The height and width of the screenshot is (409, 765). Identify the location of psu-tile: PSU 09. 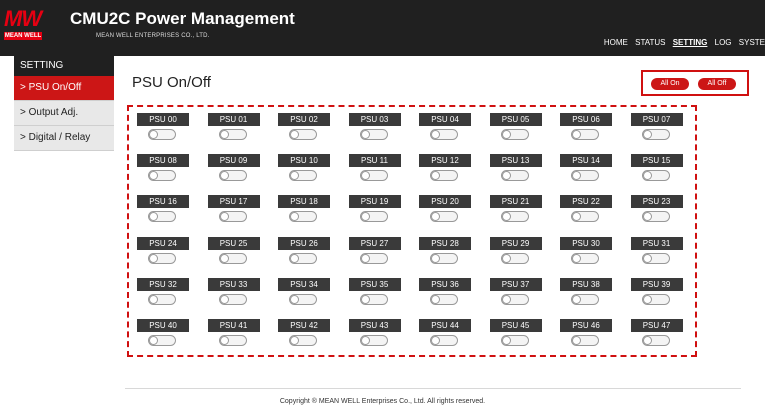
(233, 170).